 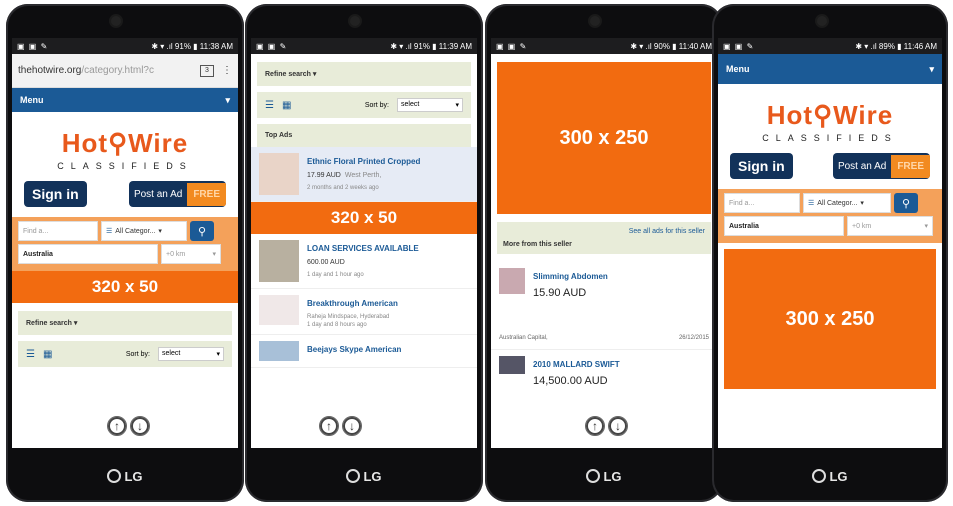 What do you see at coordinates (227, 70) in the screenshot?
I see `overflow-menu-icon: ⋮` at bounding box center [227, 70].